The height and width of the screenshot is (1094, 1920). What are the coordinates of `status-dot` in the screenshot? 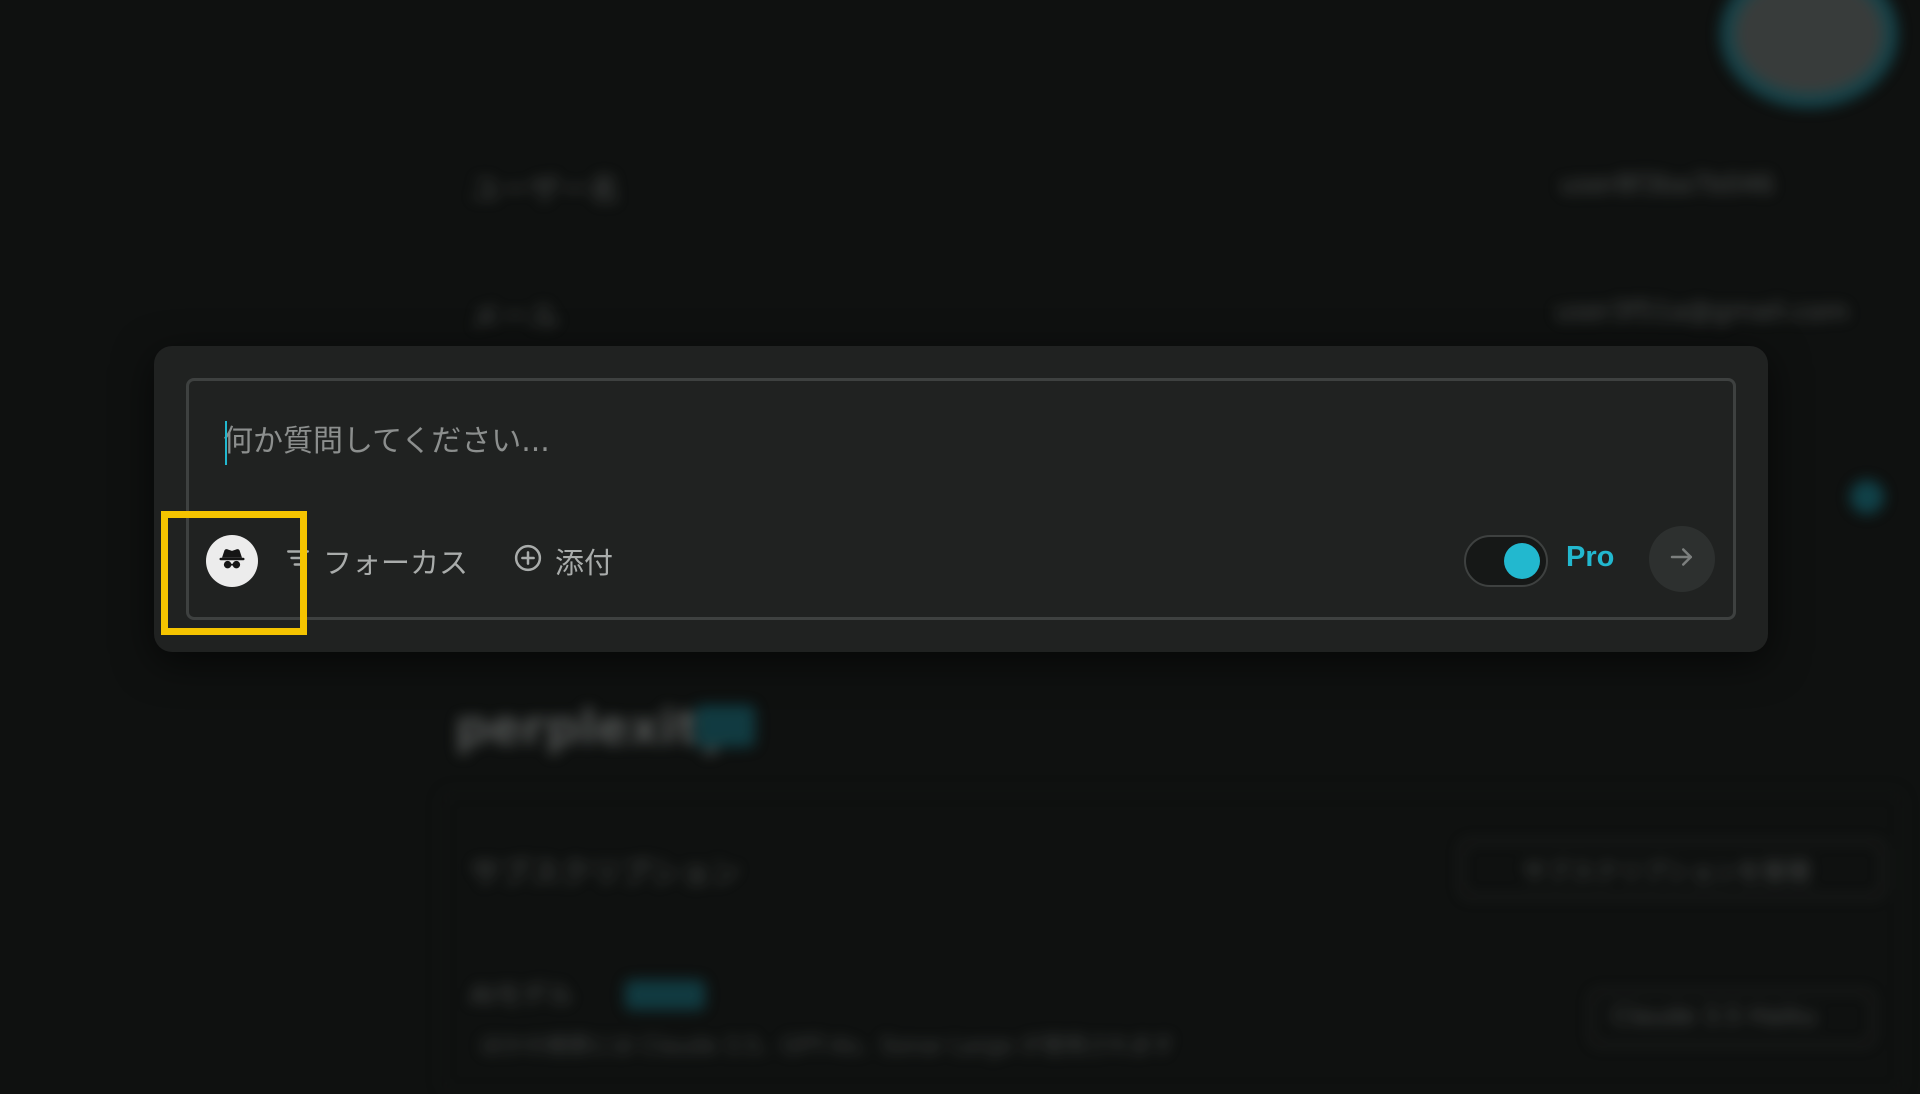 It's located at (1867, 497).